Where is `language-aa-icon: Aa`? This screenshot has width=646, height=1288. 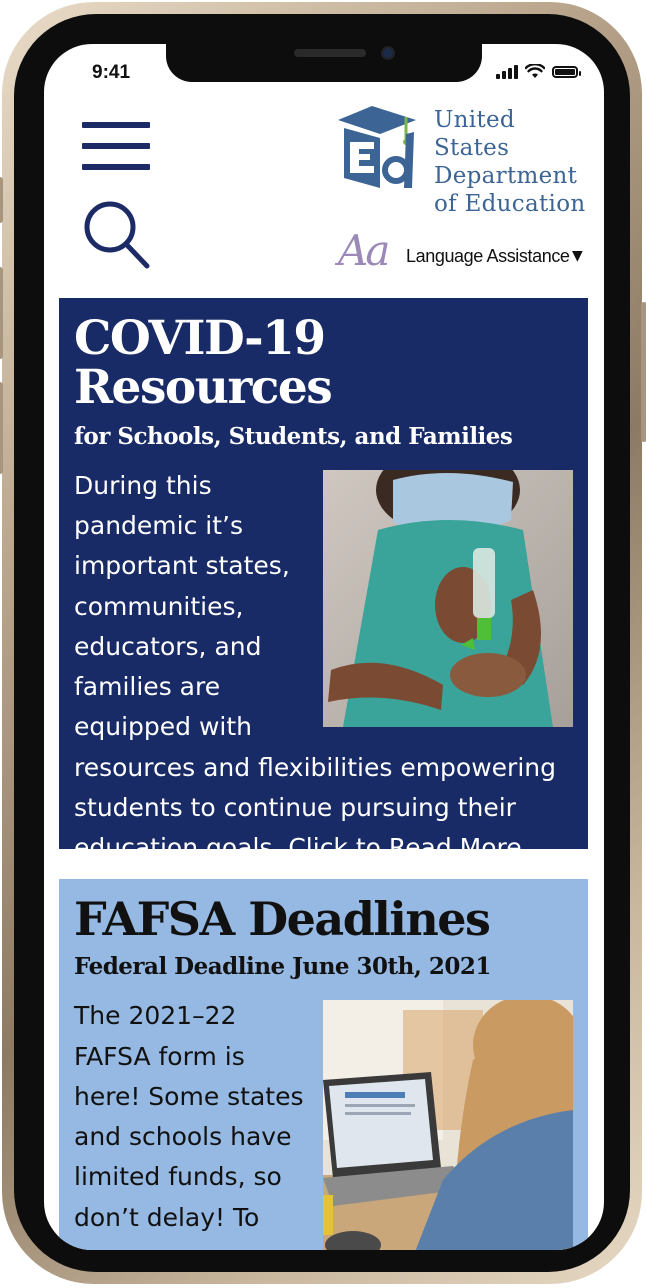 language-aa-icon: Aa is located at coordinates (364, 250).